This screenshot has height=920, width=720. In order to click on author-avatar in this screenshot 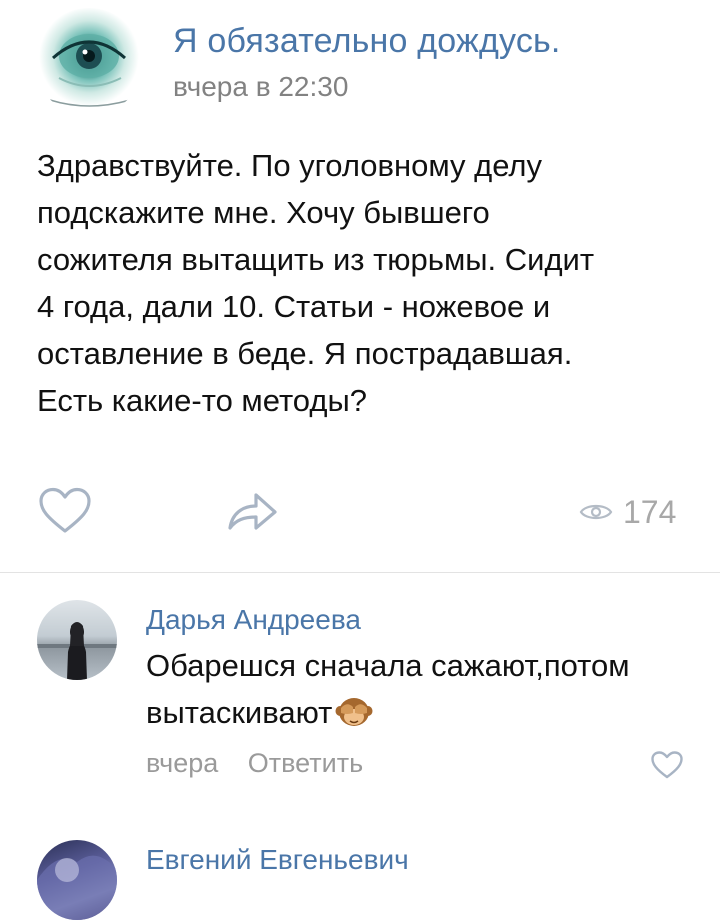, I will do `click(89, 62)`.